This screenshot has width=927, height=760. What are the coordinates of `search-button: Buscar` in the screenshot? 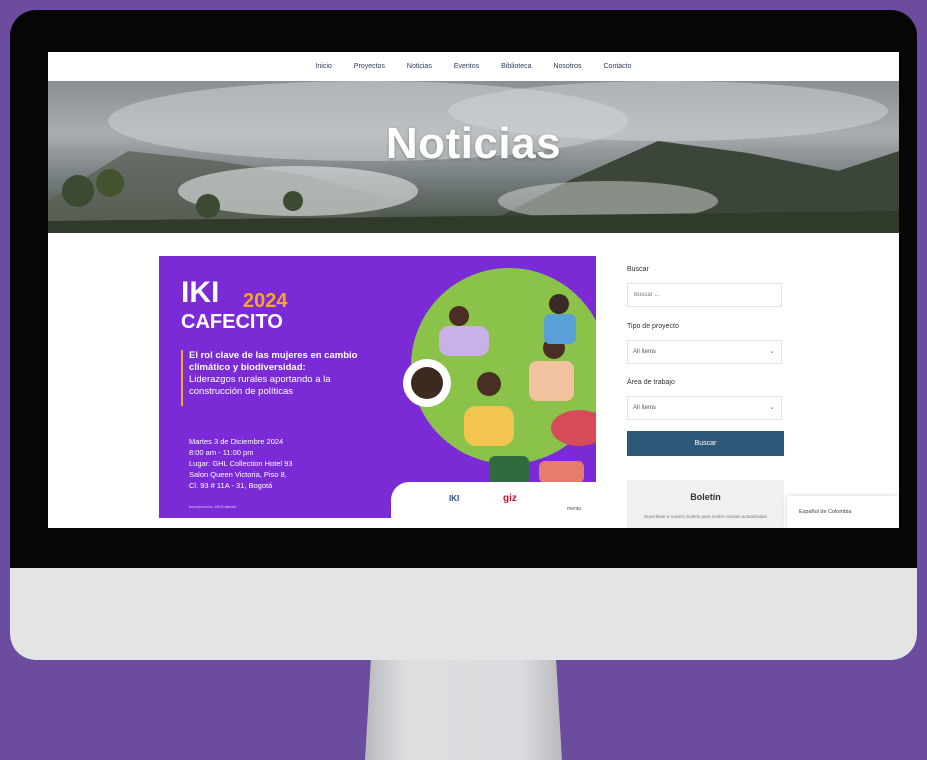 It's located at (705, 443).